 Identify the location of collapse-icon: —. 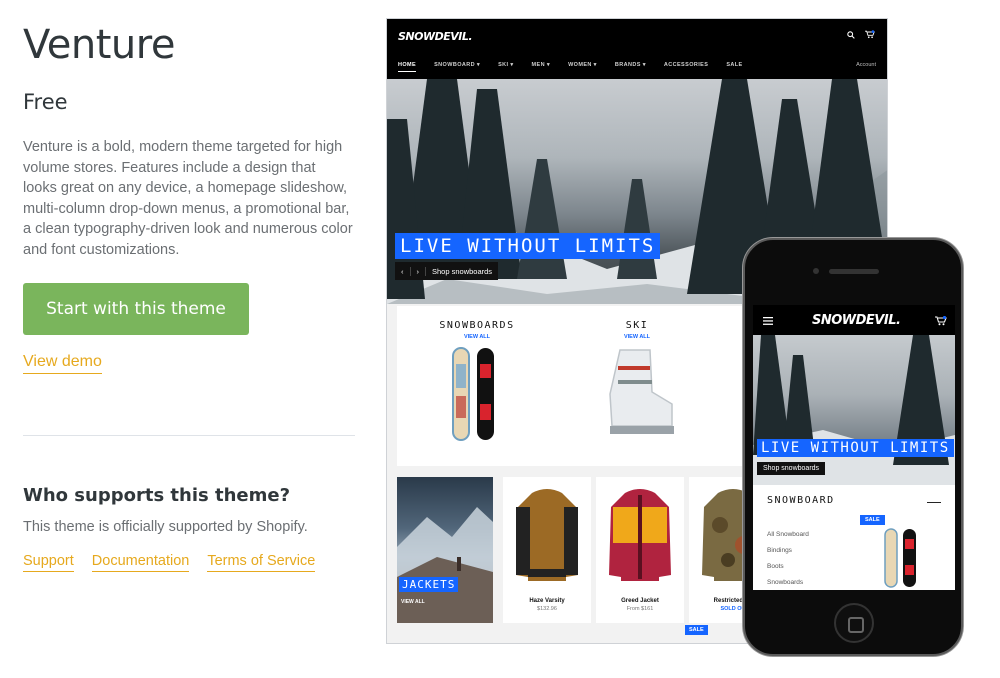
(934, 501).